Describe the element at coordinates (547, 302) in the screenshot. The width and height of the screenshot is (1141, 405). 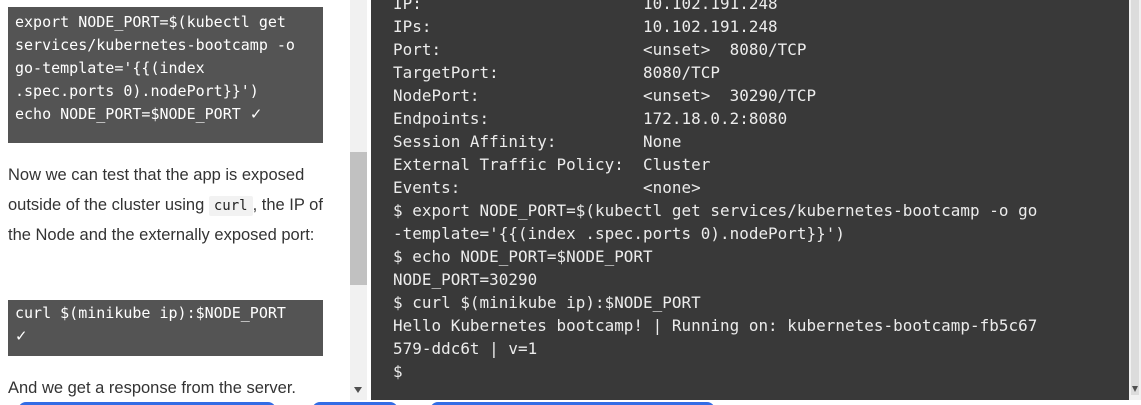
I see `terminal-line: $ curl $(minikube ip):$NODE_PORT` at that location.